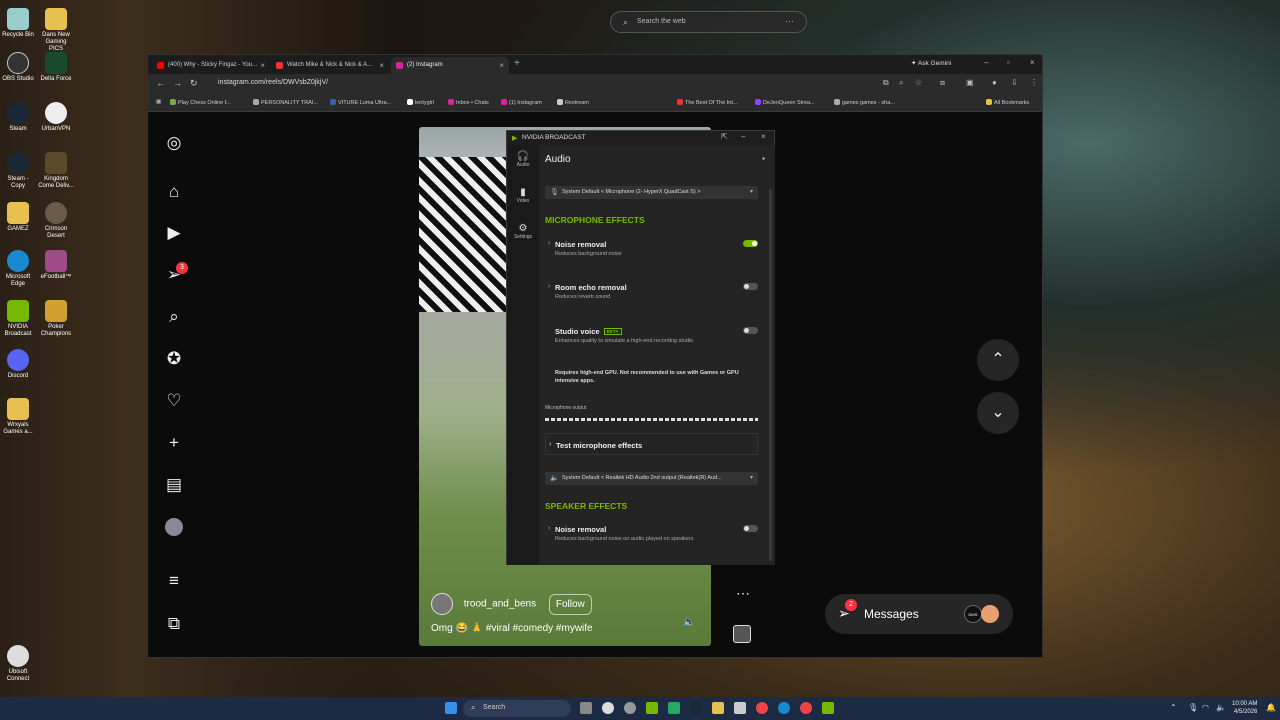  Describe the element at coordinates (500, 604) in the screenshot. I see `reel-username: trood_and_bens` at that location.